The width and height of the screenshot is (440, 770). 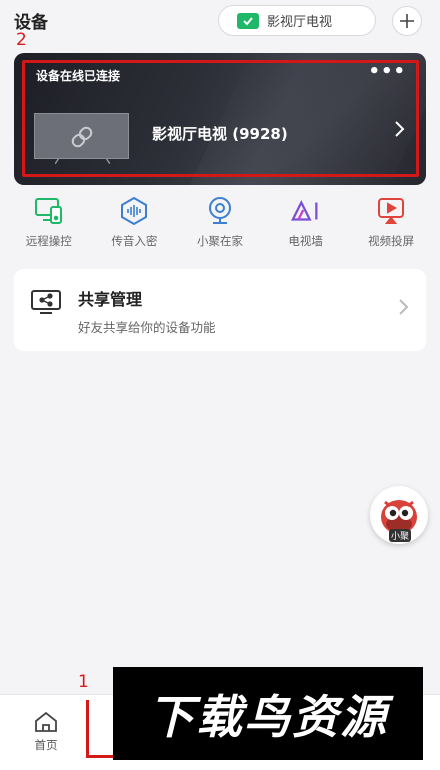 I want to click on tv-icon, so click(x=248, y=20).